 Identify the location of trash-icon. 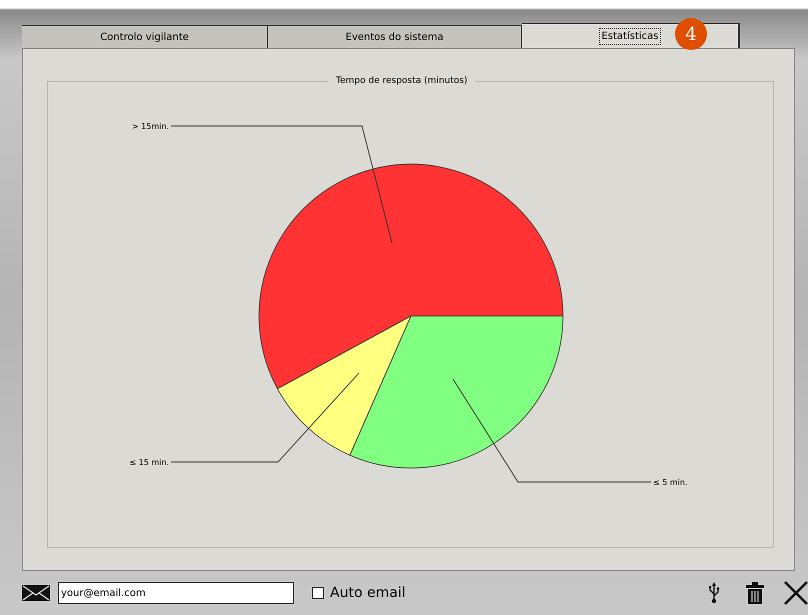
(755, 593).